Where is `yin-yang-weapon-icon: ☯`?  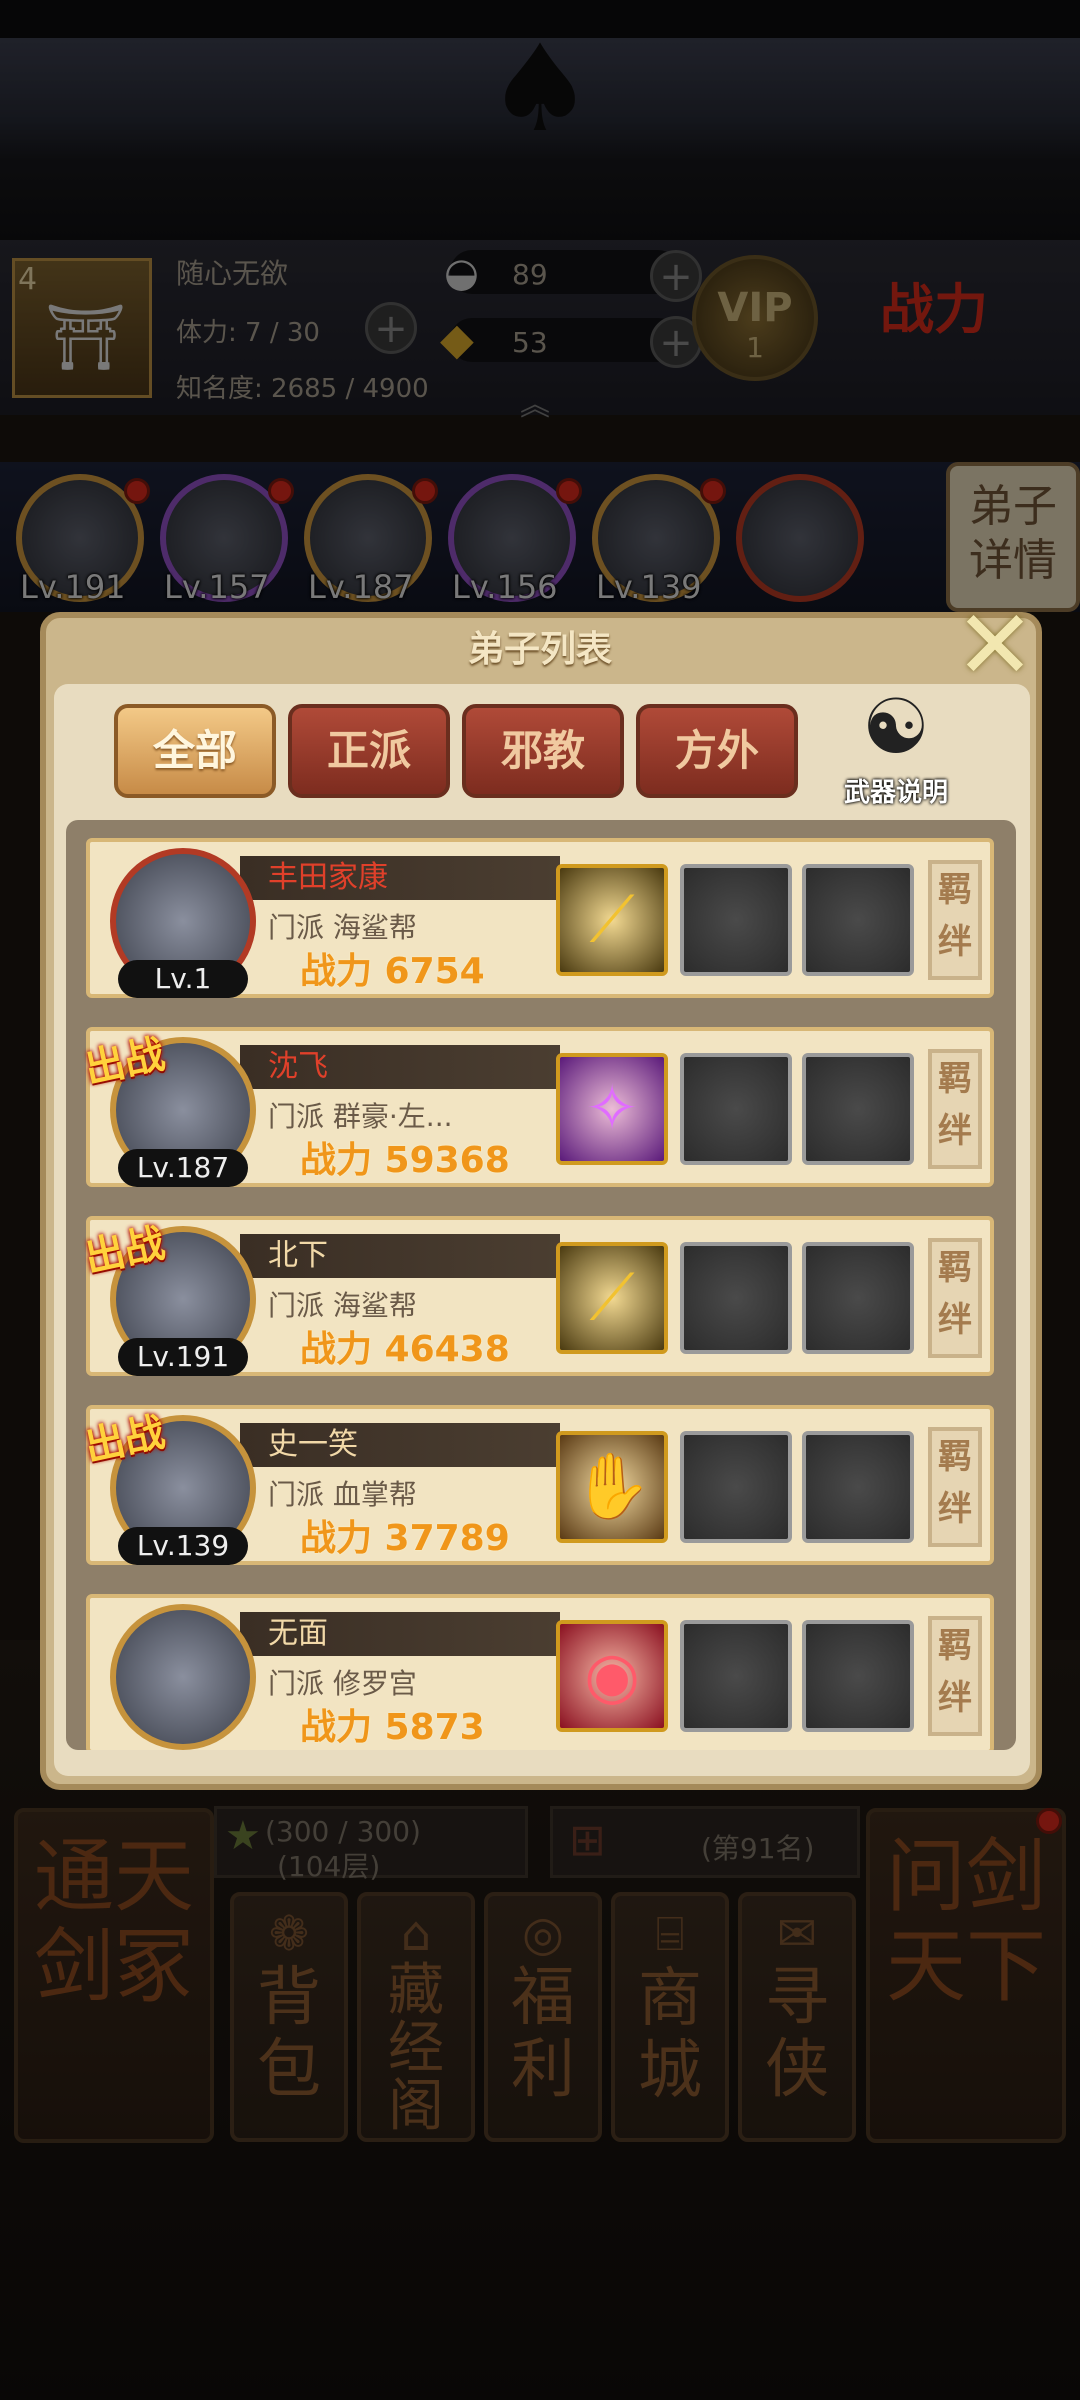
yin-yang-weapon-icon: ☯ is located at coordinates (896, 726).